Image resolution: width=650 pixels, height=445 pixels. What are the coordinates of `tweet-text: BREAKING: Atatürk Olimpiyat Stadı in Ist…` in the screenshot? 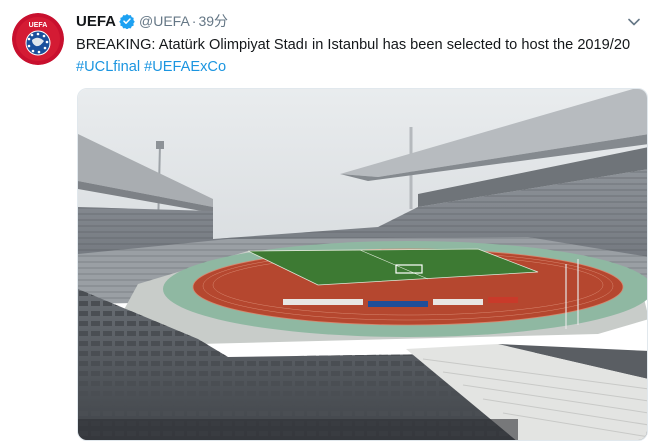 It's located at (356, 56).